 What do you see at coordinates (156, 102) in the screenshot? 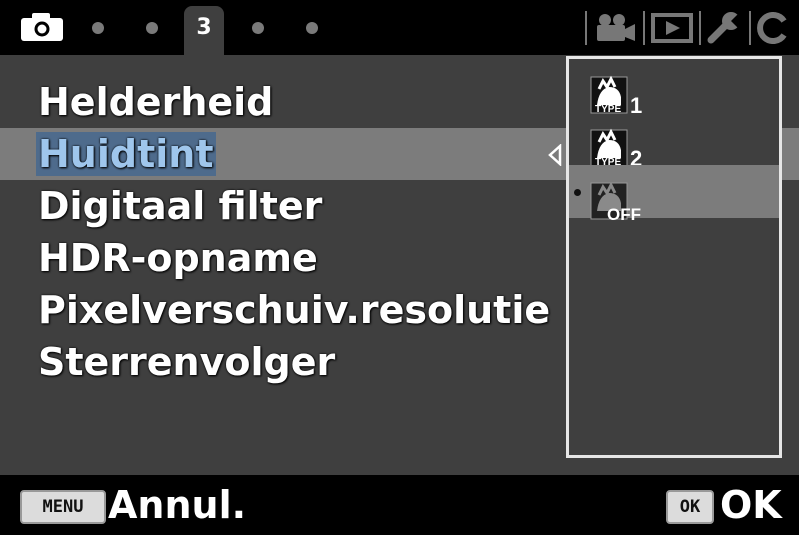
I see `menu-item-label: Helderheid` at bounding box center [156, 102].